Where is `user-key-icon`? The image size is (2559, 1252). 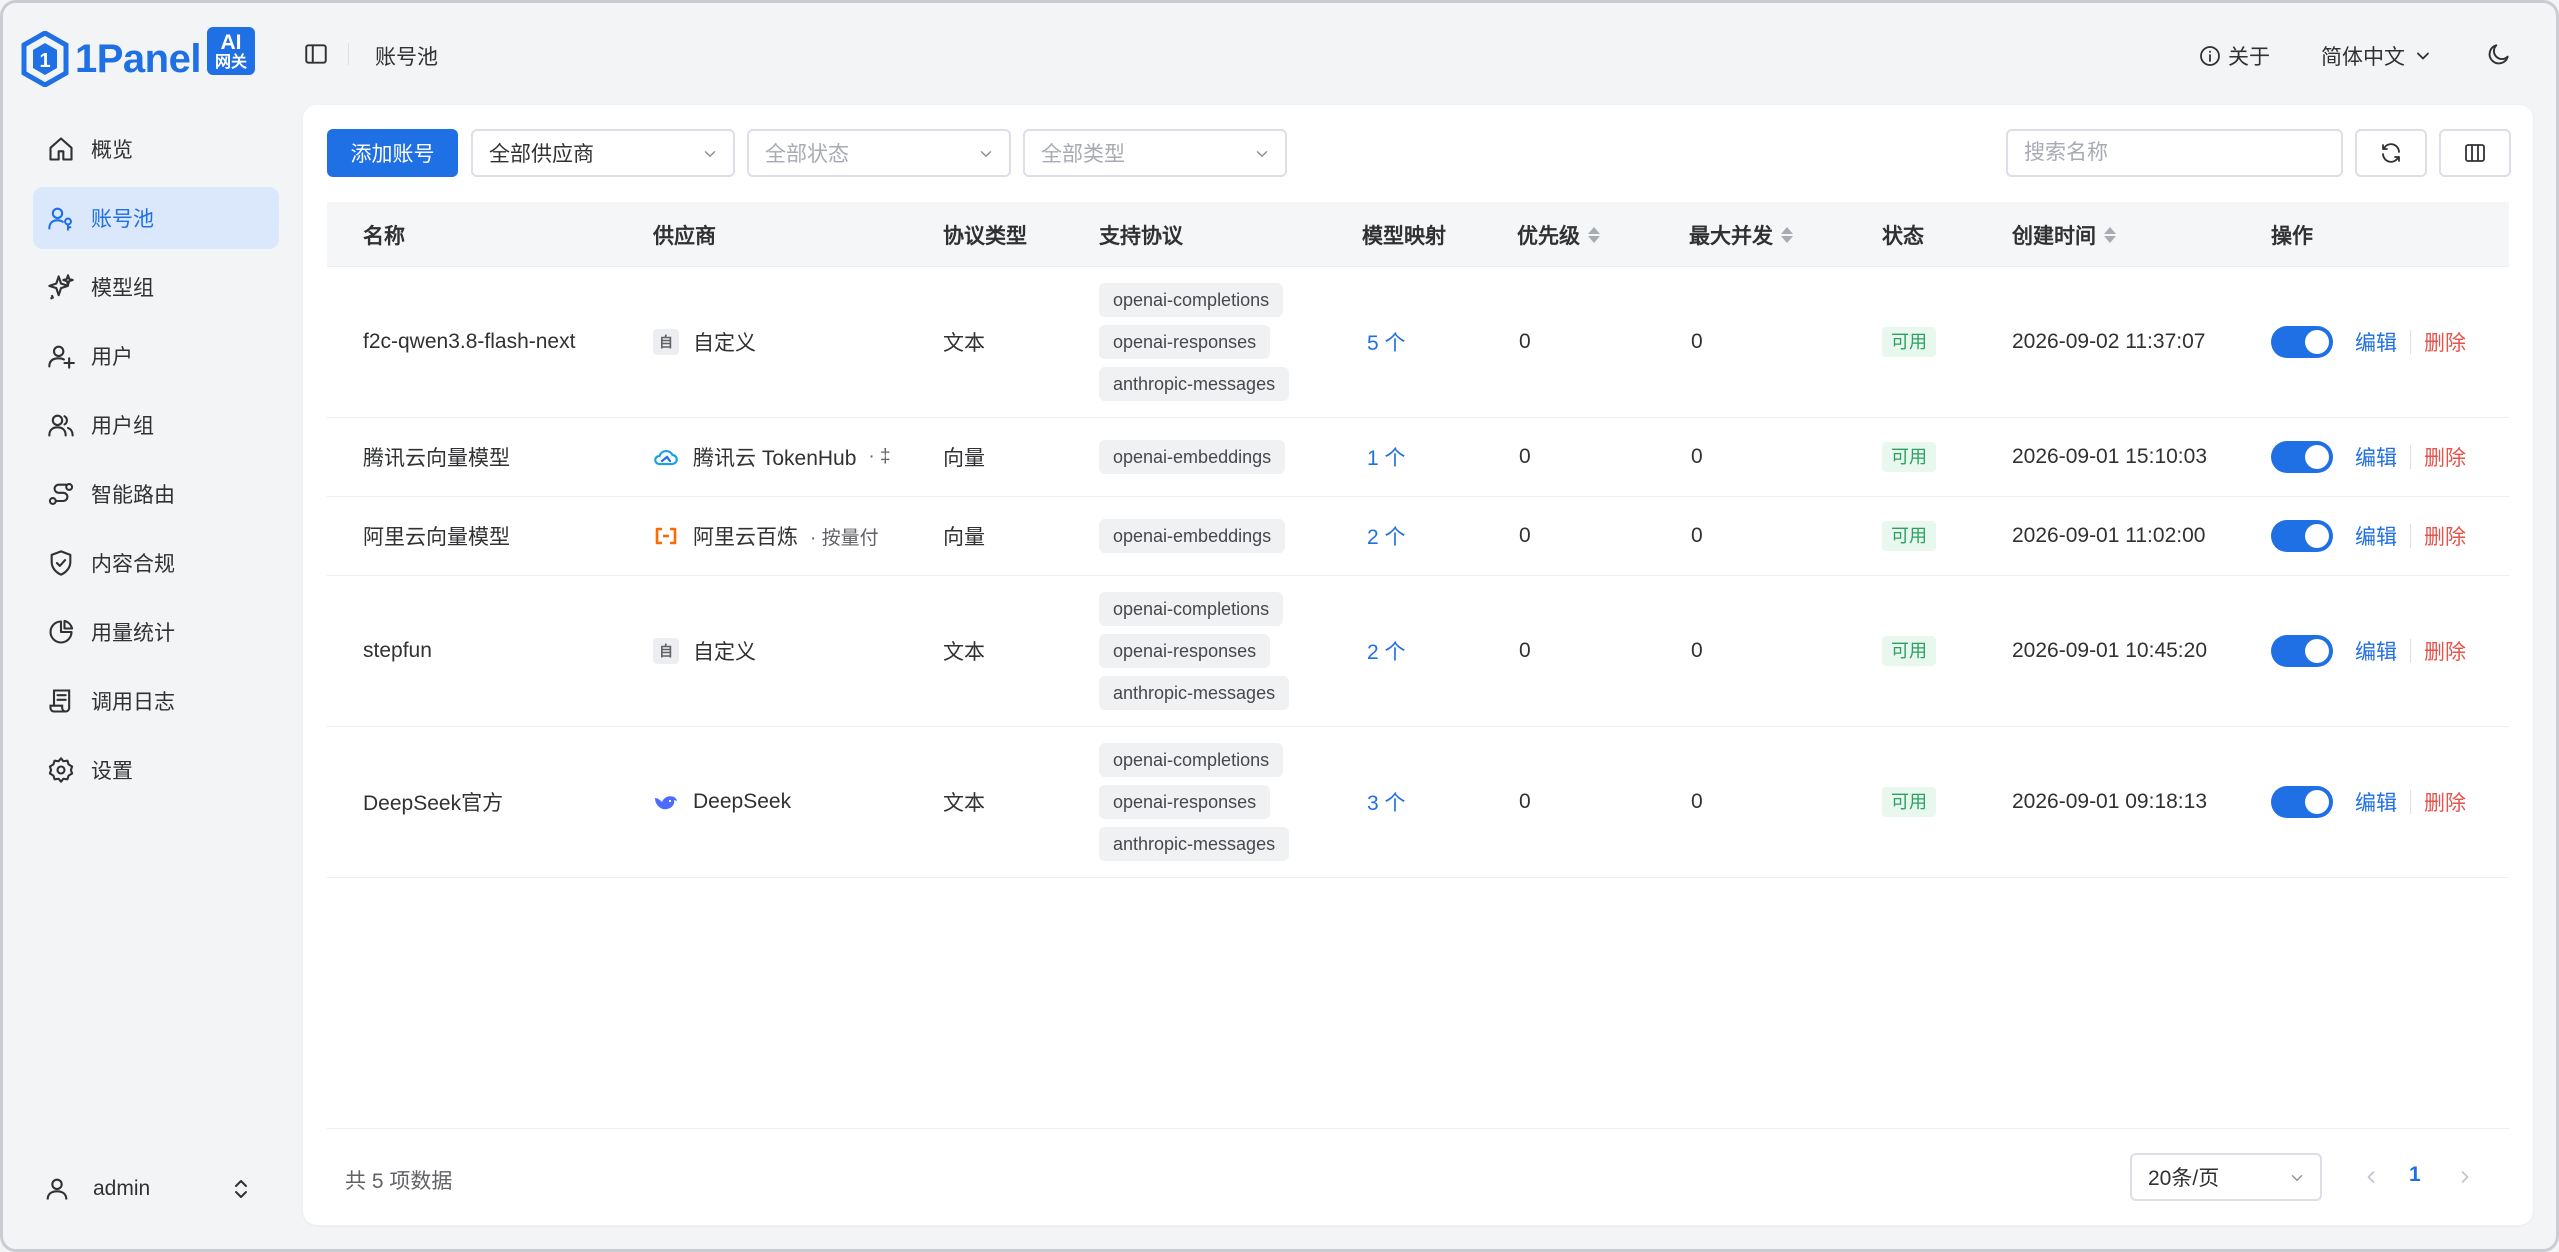
user-key-icon is located at coordinates (60, 219).